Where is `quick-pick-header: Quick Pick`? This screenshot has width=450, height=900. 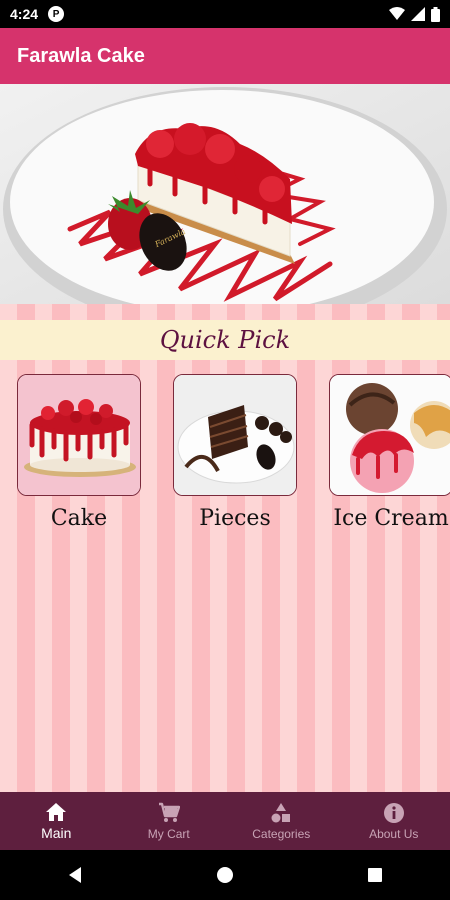
quick-pick-header: Quick Pick is located at coordinates (225, 340).